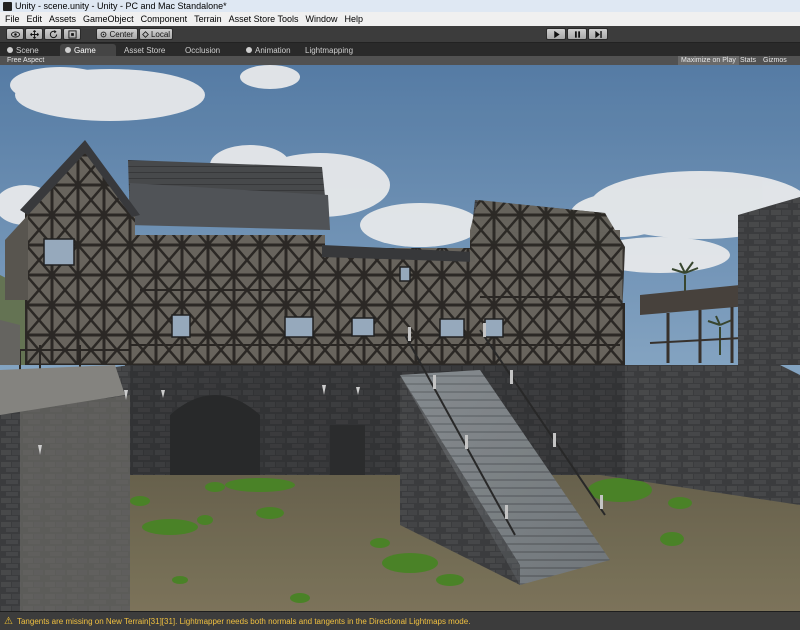 Image resolution: width=800 pixels, height=630 pixels. I want to click on menu-edit: Edit, so click(36, 19).